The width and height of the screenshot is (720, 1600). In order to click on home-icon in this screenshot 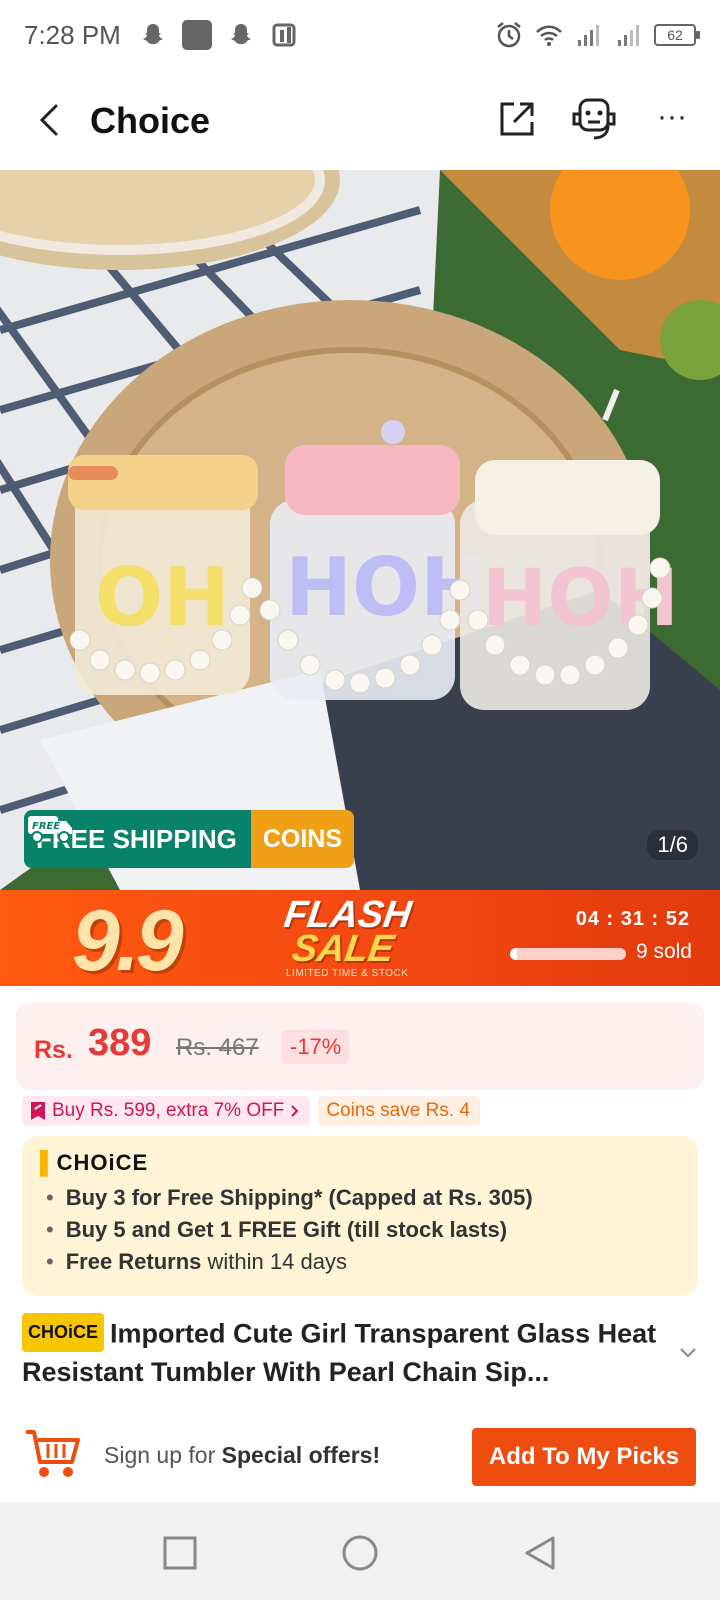, I will do `click(360, 1553)`.